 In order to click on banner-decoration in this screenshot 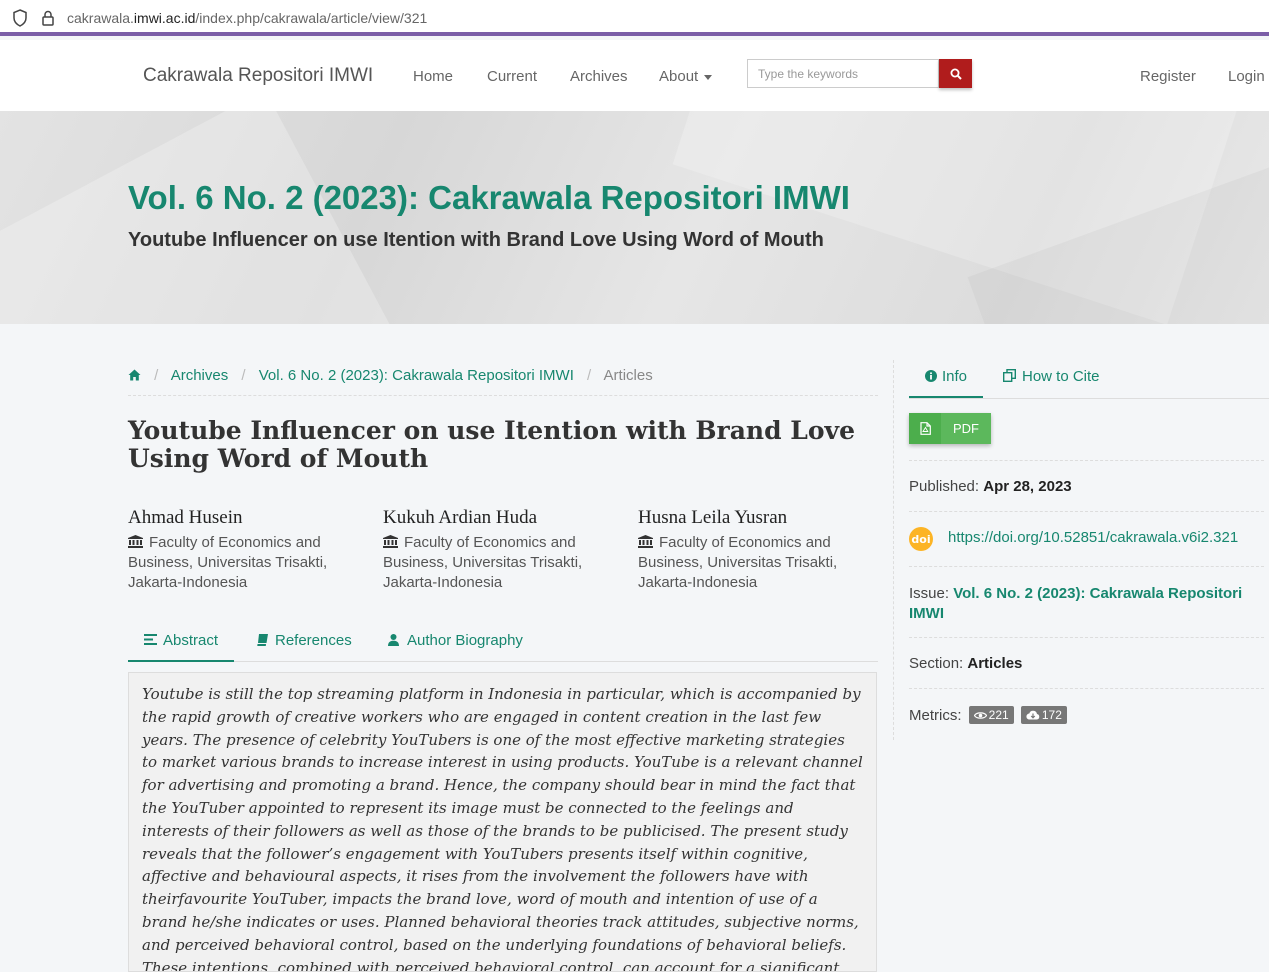, I will do `click(203, 217)`.